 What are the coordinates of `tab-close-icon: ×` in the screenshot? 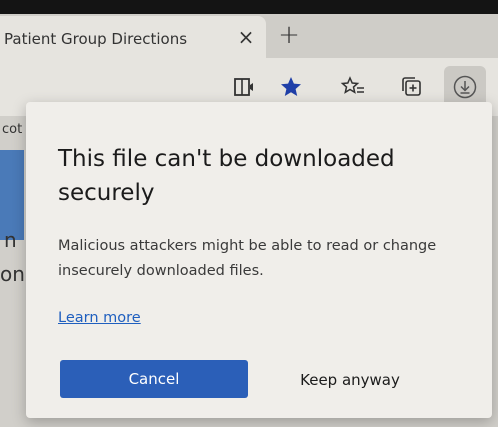 It's located at (246, 37).